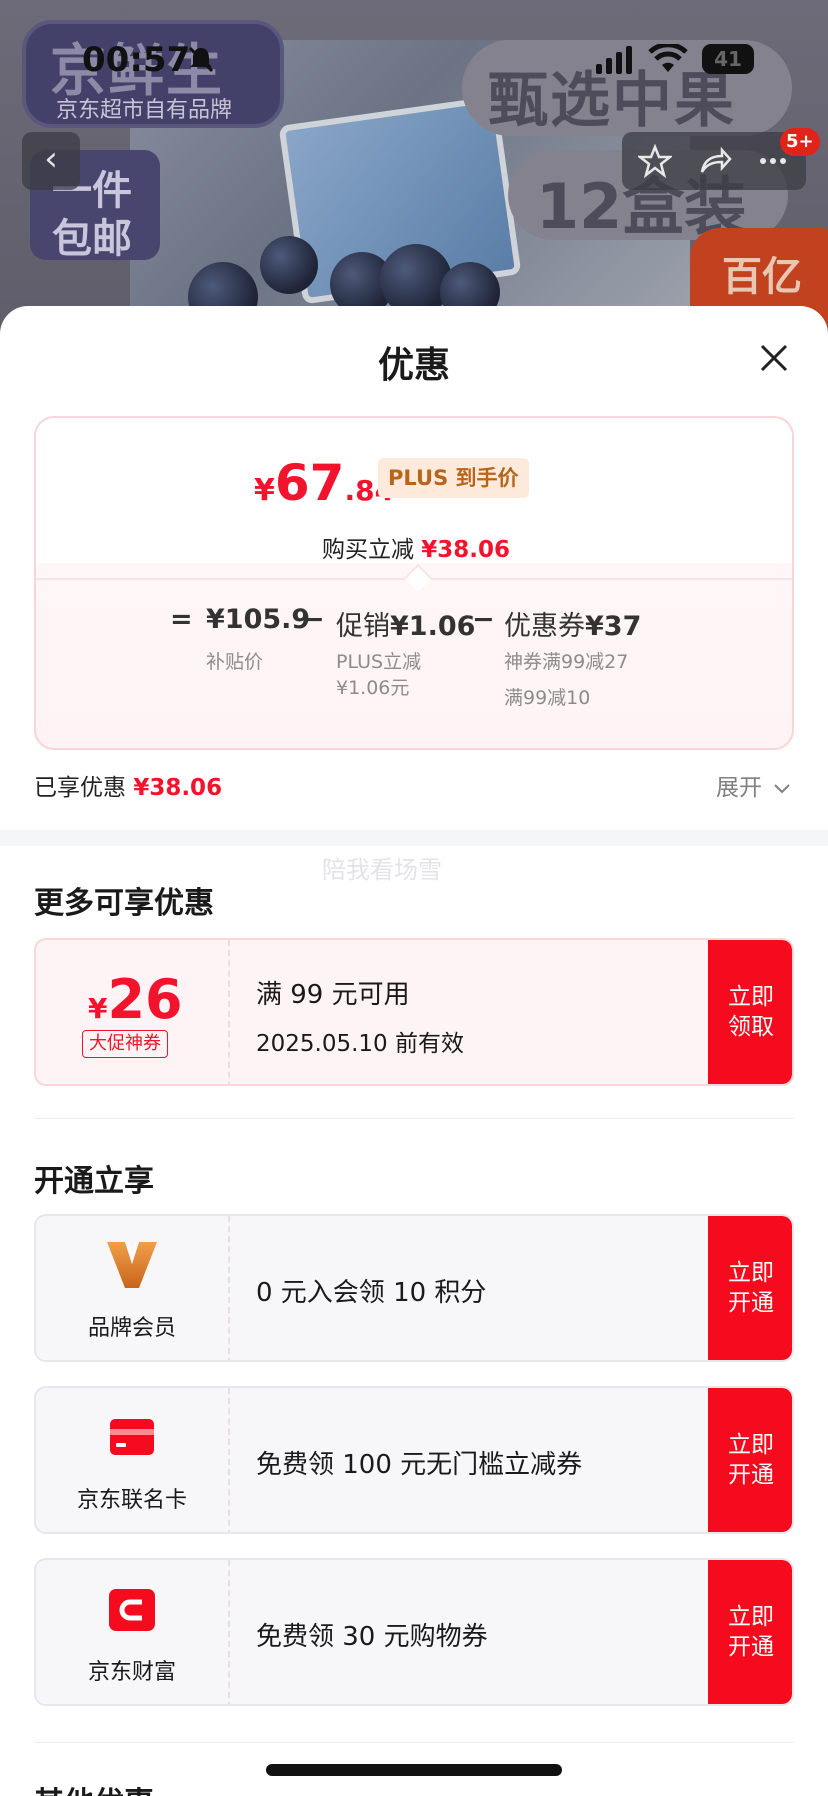  What do you see at coordinates (418, 578) in the screenshot?
I see `card-notch` at bounding box center [418, 578].